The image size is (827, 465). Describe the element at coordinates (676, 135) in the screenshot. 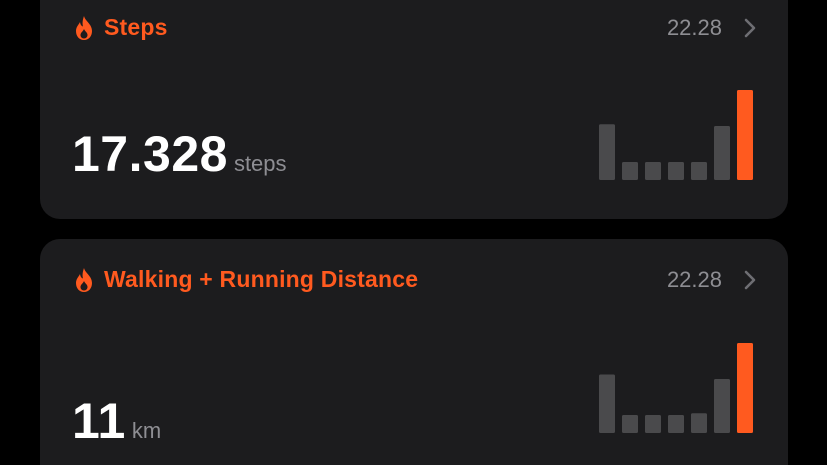

I see `steps-mini-chart` at that location.